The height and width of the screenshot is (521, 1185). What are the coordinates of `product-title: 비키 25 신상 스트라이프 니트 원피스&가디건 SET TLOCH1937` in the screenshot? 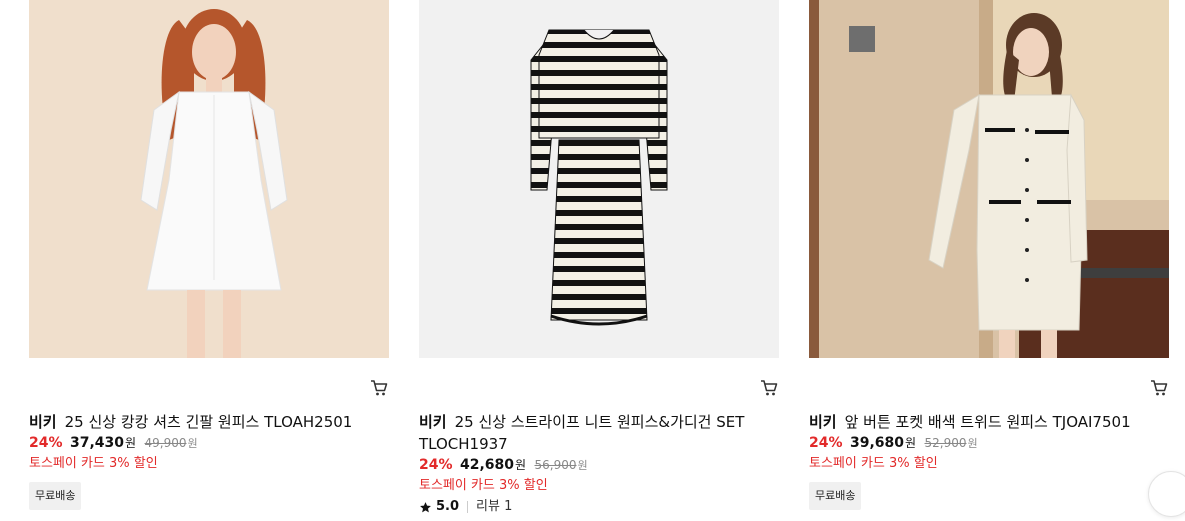 It's located at (599, 433).